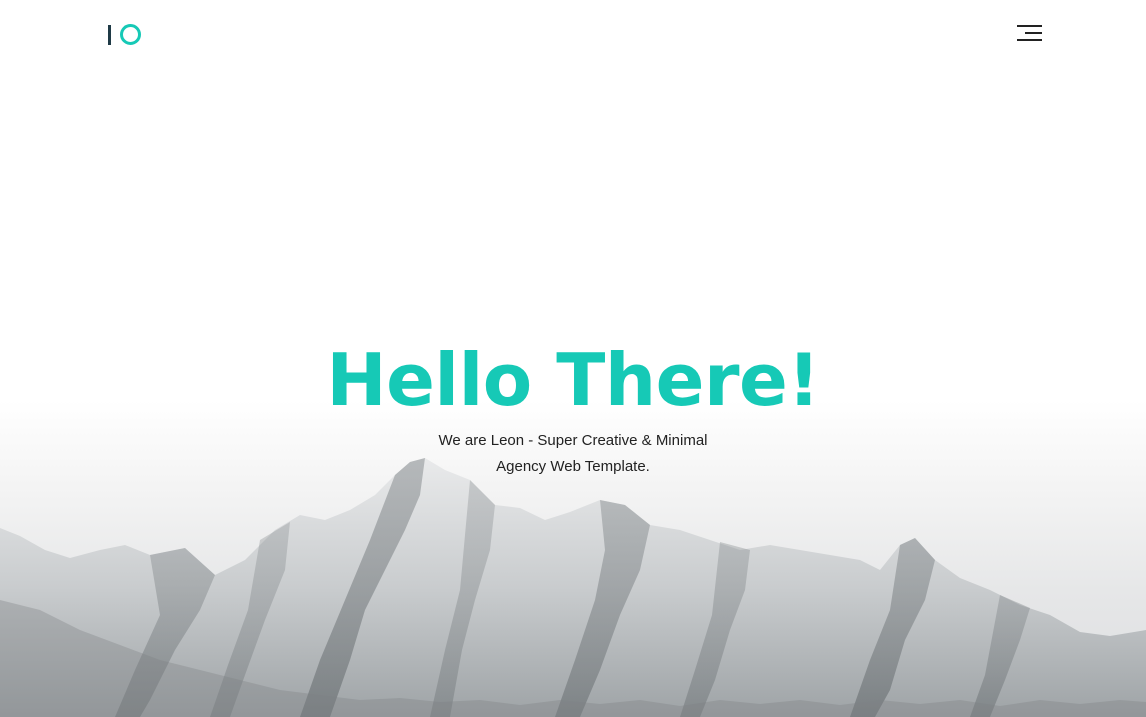  Describe the element at coordinates (1029, 26) in the screenshot. I see `menu-line-top` at that location.